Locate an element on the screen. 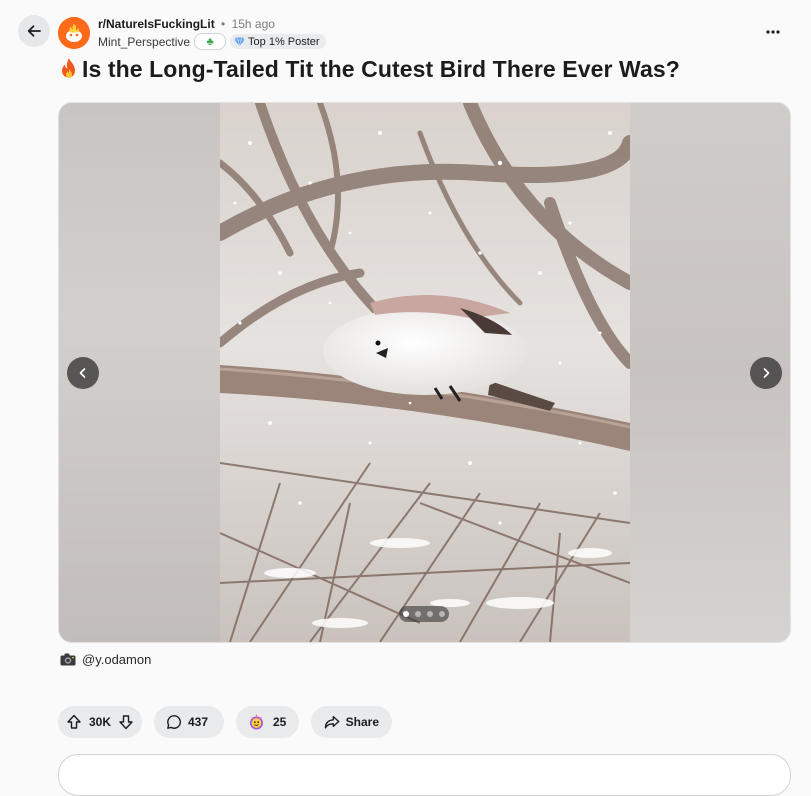  clover-icon: ♣ is located at coordinates (210, 41).